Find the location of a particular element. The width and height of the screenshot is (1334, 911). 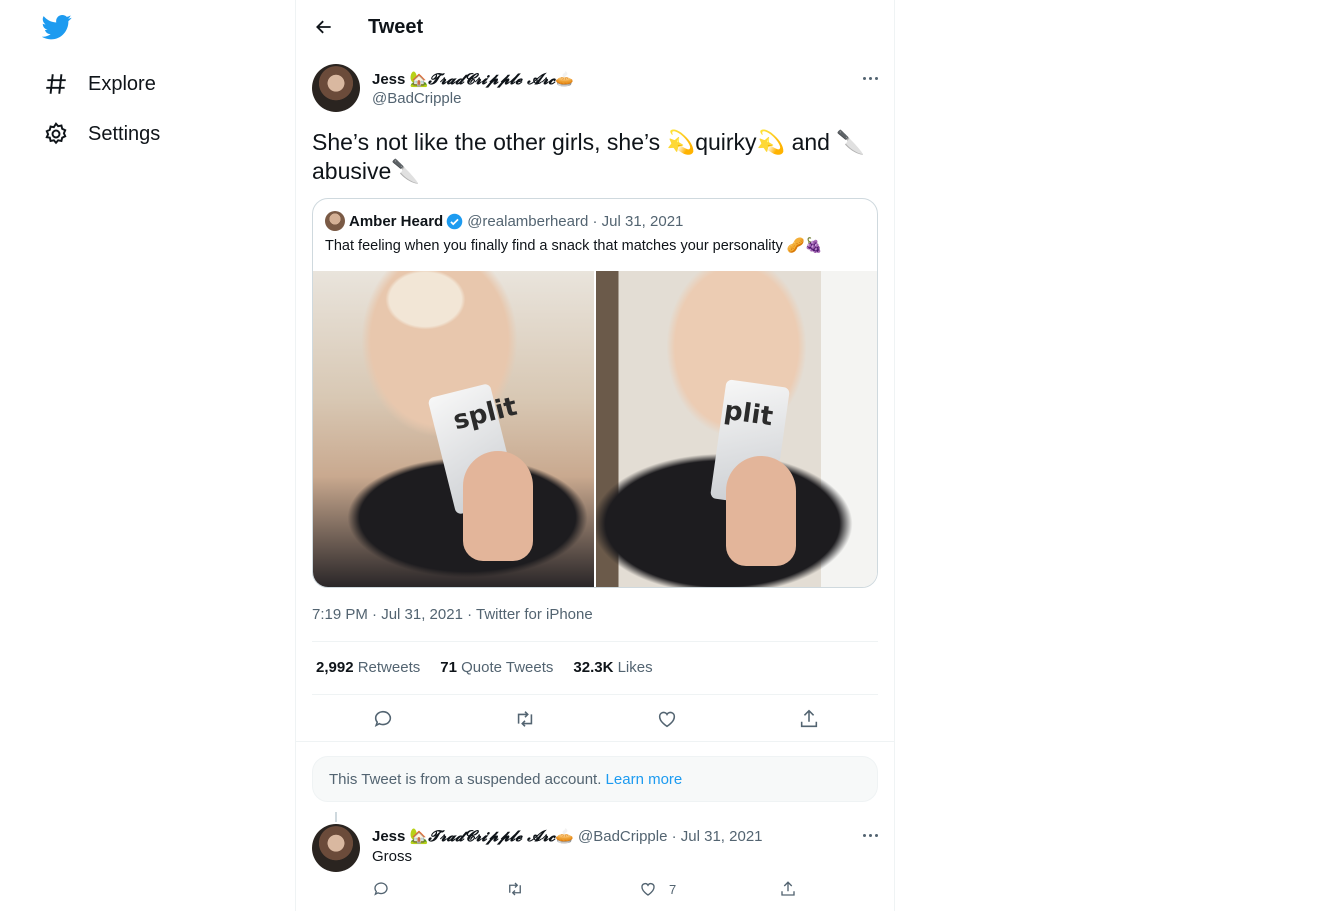

twitter-bird-icon is located at coordinates (57, 28).